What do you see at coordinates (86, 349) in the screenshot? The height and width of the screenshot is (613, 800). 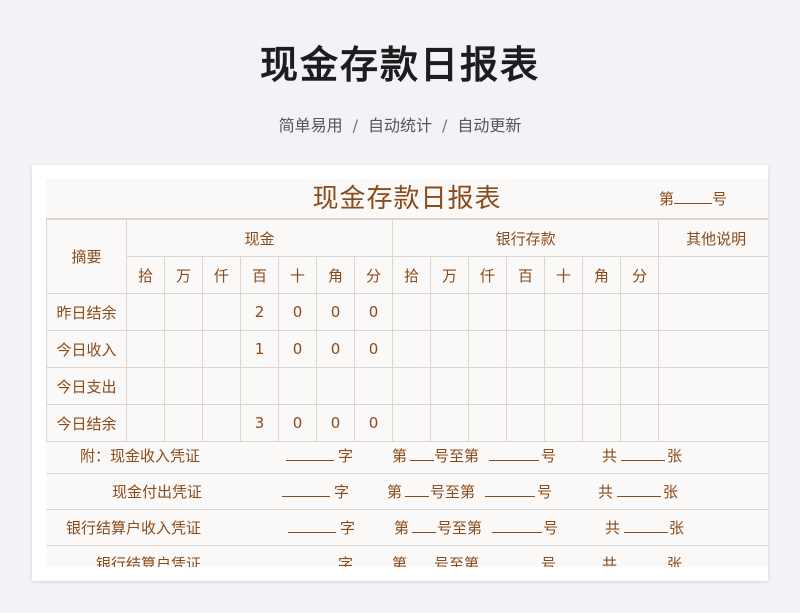 I see `row-label: 今日收入` at bounding box center [86, 349].